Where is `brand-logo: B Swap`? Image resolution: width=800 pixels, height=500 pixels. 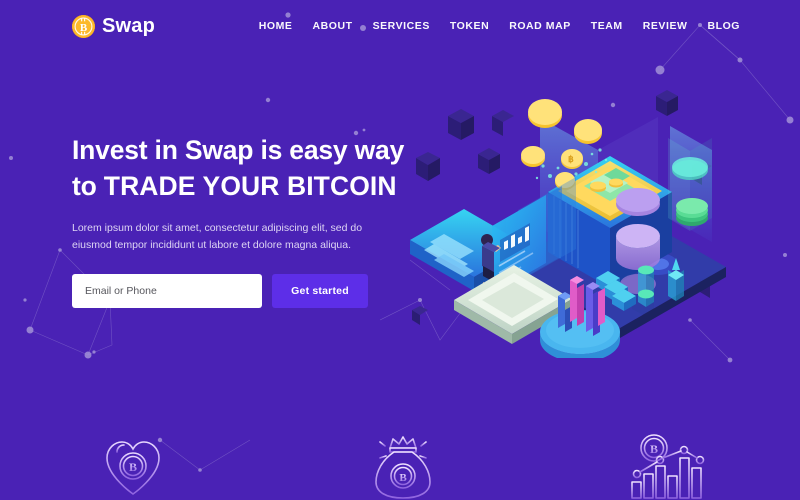 brand-logo: B Swap is located at coordinates (114, 26).